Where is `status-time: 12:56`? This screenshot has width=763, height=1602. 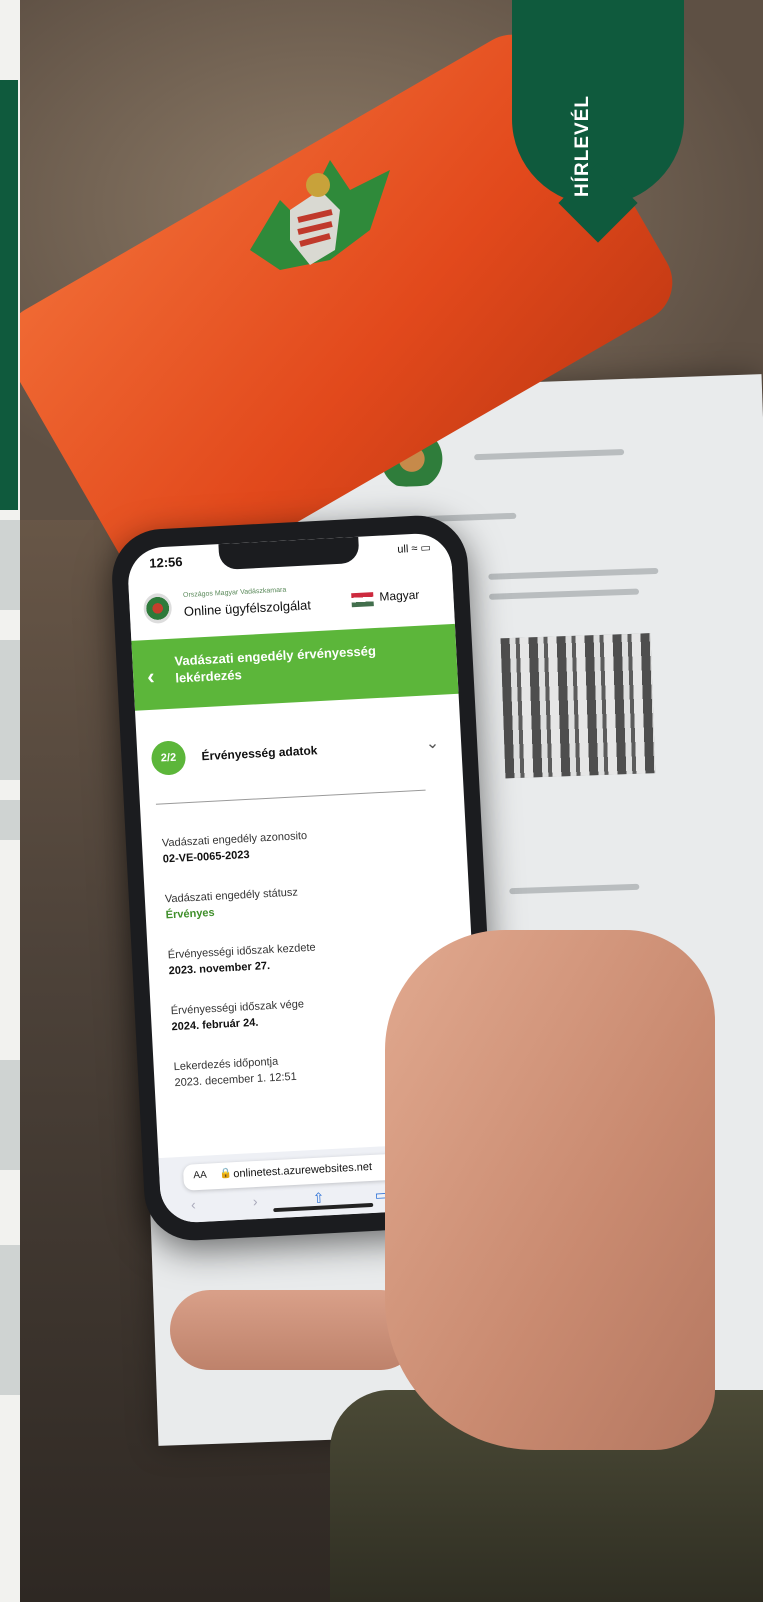 status-time: 12:56 is located at coordinates (165, 562).